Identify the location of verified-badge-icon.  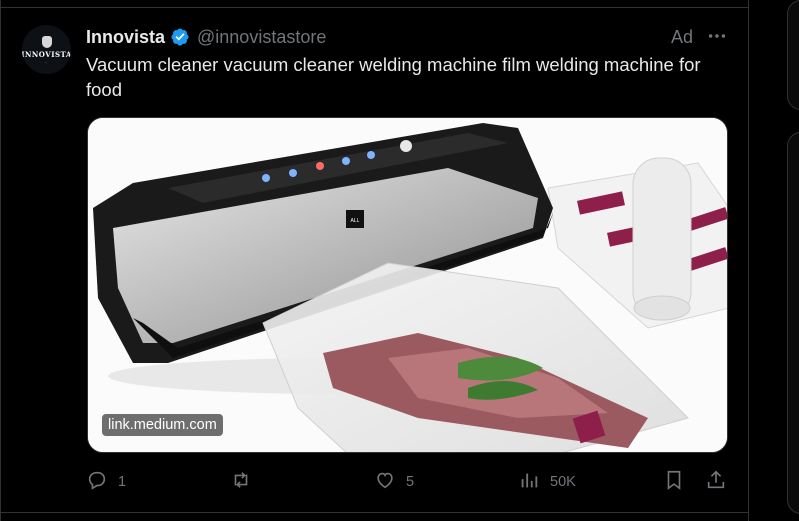
(180, 37).